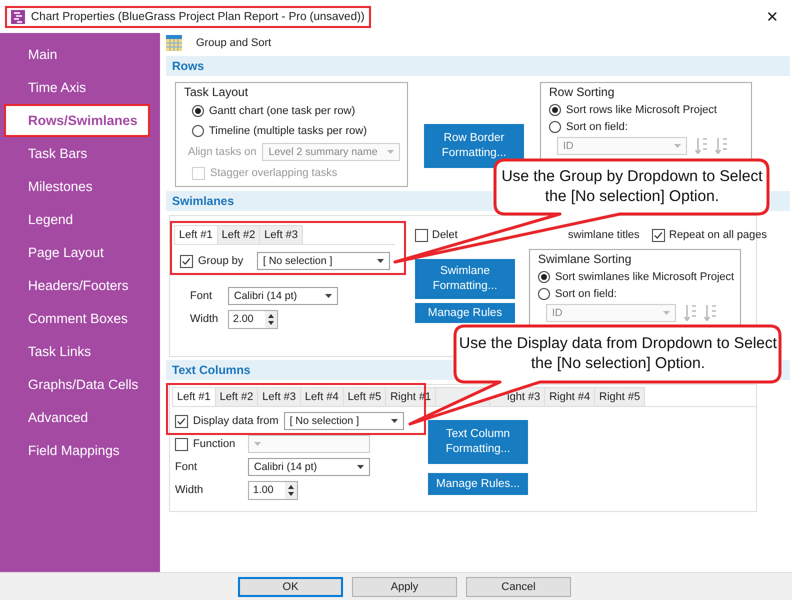 This screenshot has width=792, height=600. Describe the element at coordinates (77, 54) in the screenshot. I see `sidebar-item: Main` at that location.